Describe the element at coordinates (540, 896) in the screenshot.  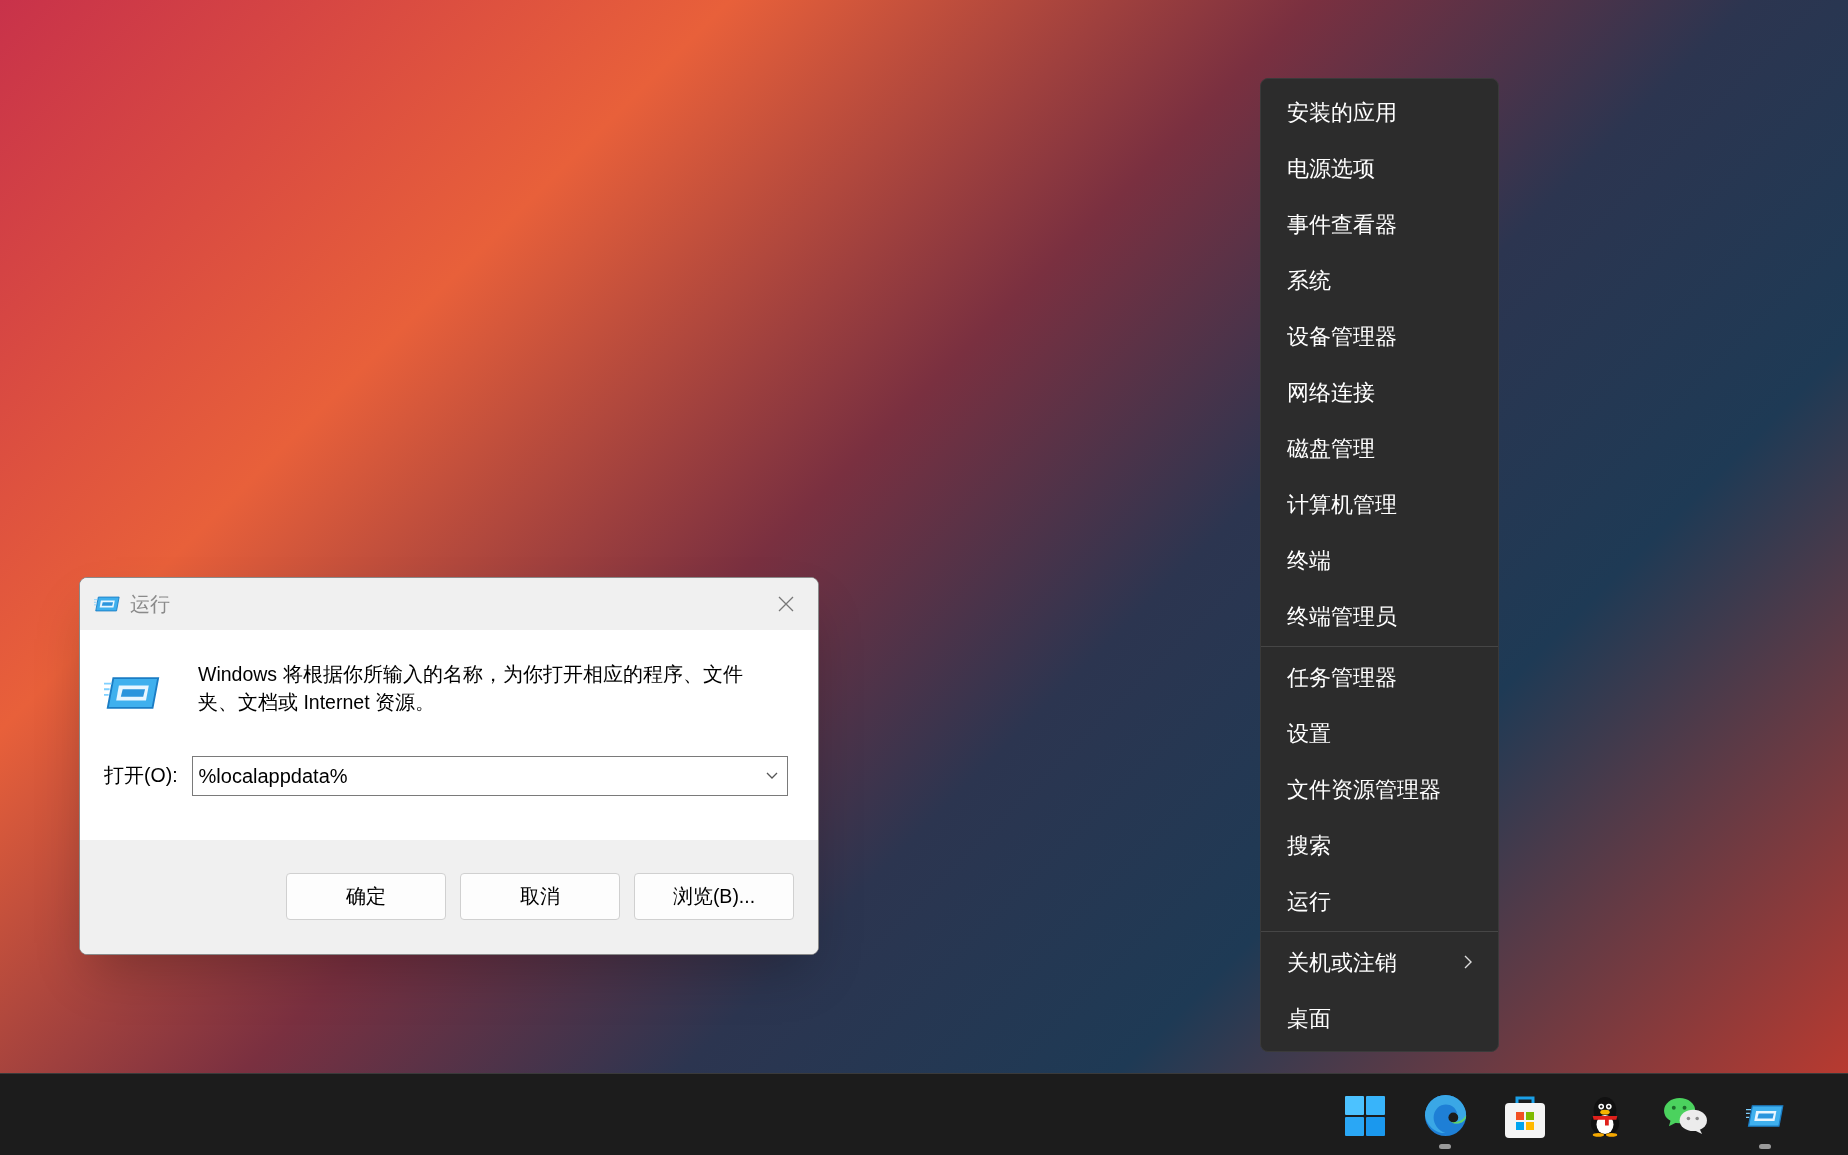
I see `dialog-button: 取消` at that location.